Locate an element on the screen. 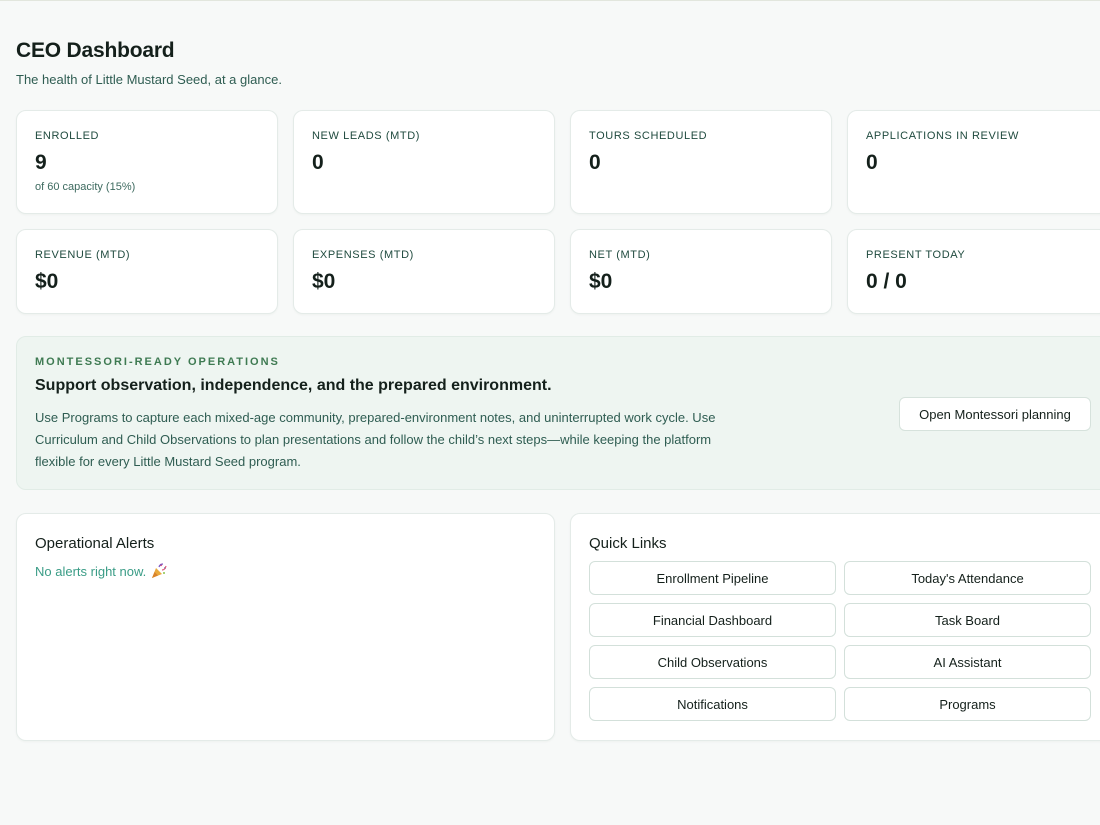  party-popper-icon is located at coordinates (159, 570).